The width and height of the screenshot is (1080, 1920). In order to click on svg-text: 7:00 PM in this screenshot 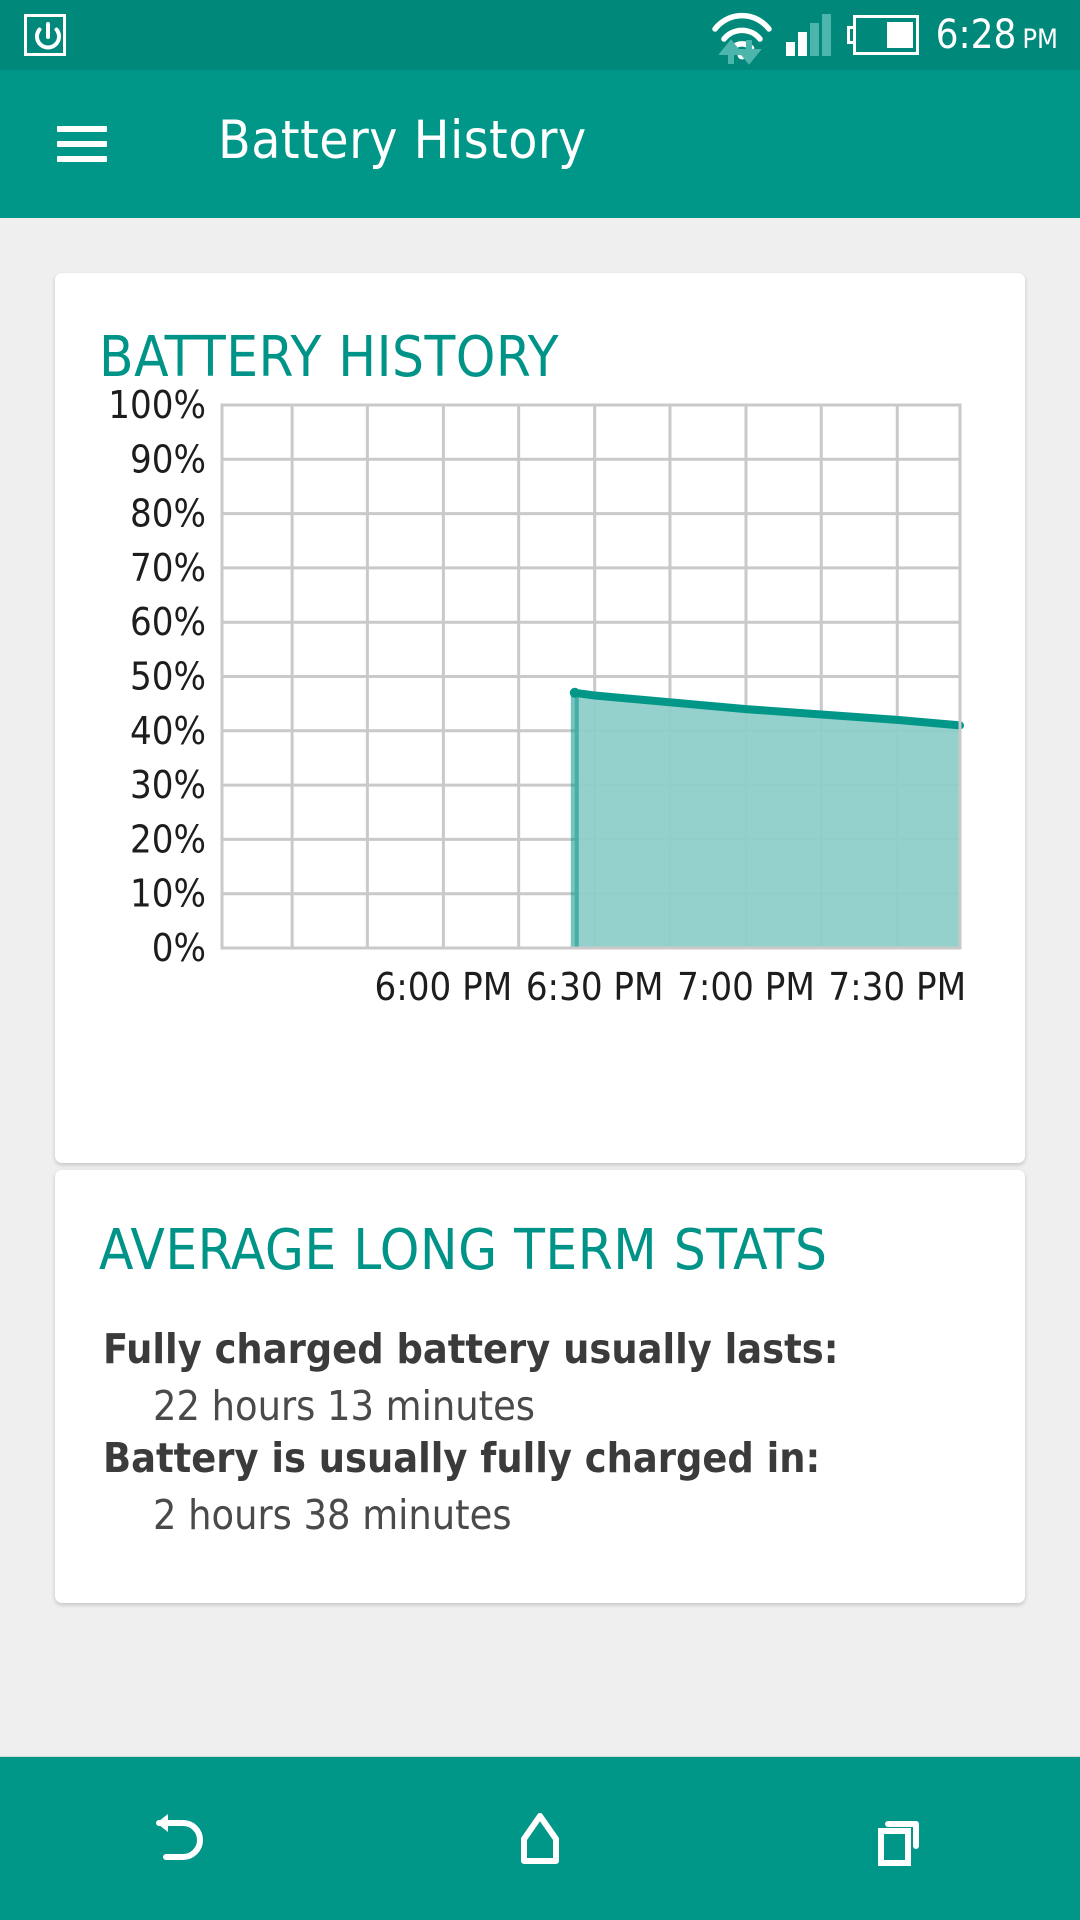, I will do `click(746, 987)`.